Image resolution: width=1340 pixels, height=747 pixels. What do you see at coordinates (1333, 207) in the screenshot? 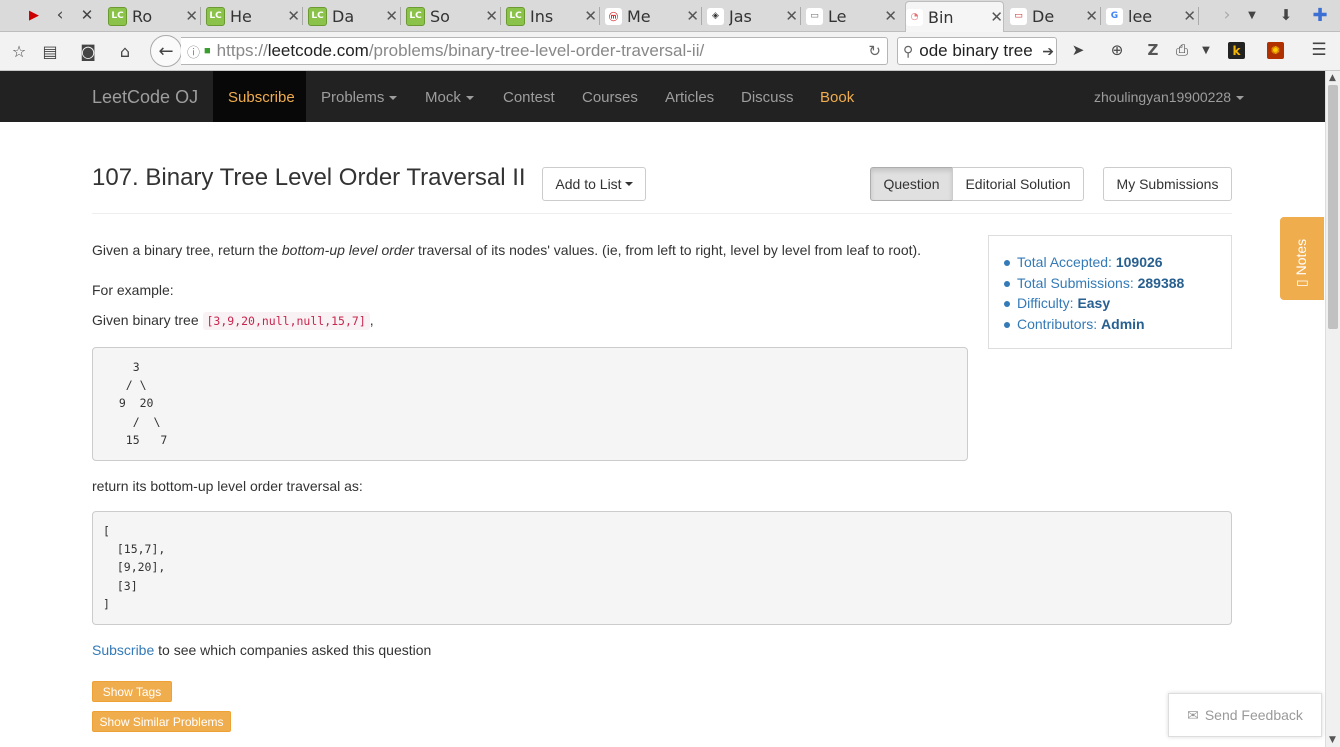
I see `scrollbar-thumb` at bounding box center [1333, 207].